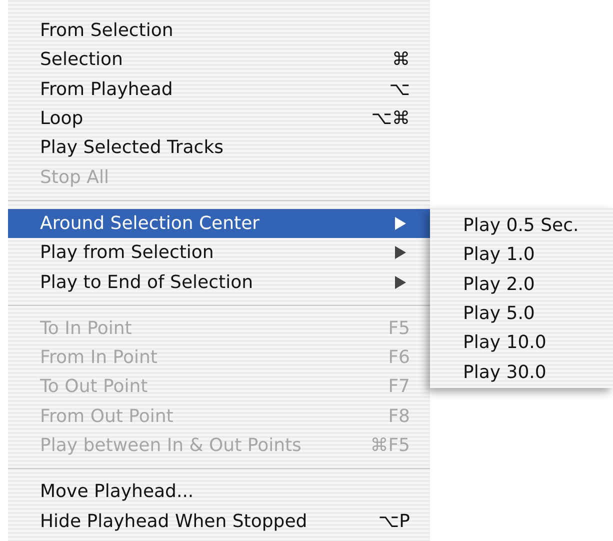  Describe the element at coordinates (521, 225) in the screenshot. I see `menu-item: Play 0.5 Sec.` at that location.